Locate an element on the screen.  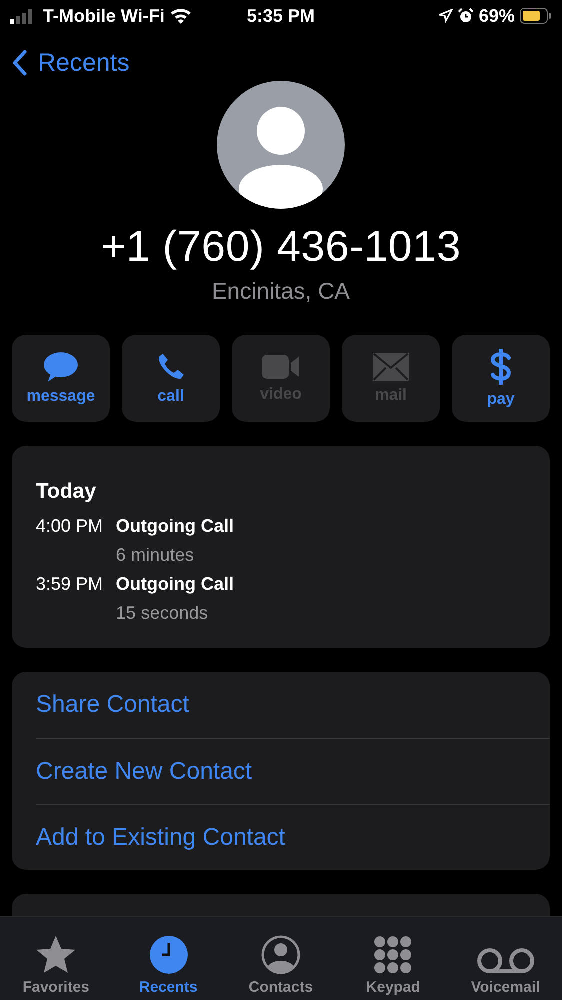
contacts-tab: Contacts is located at coordinates (281, 965).